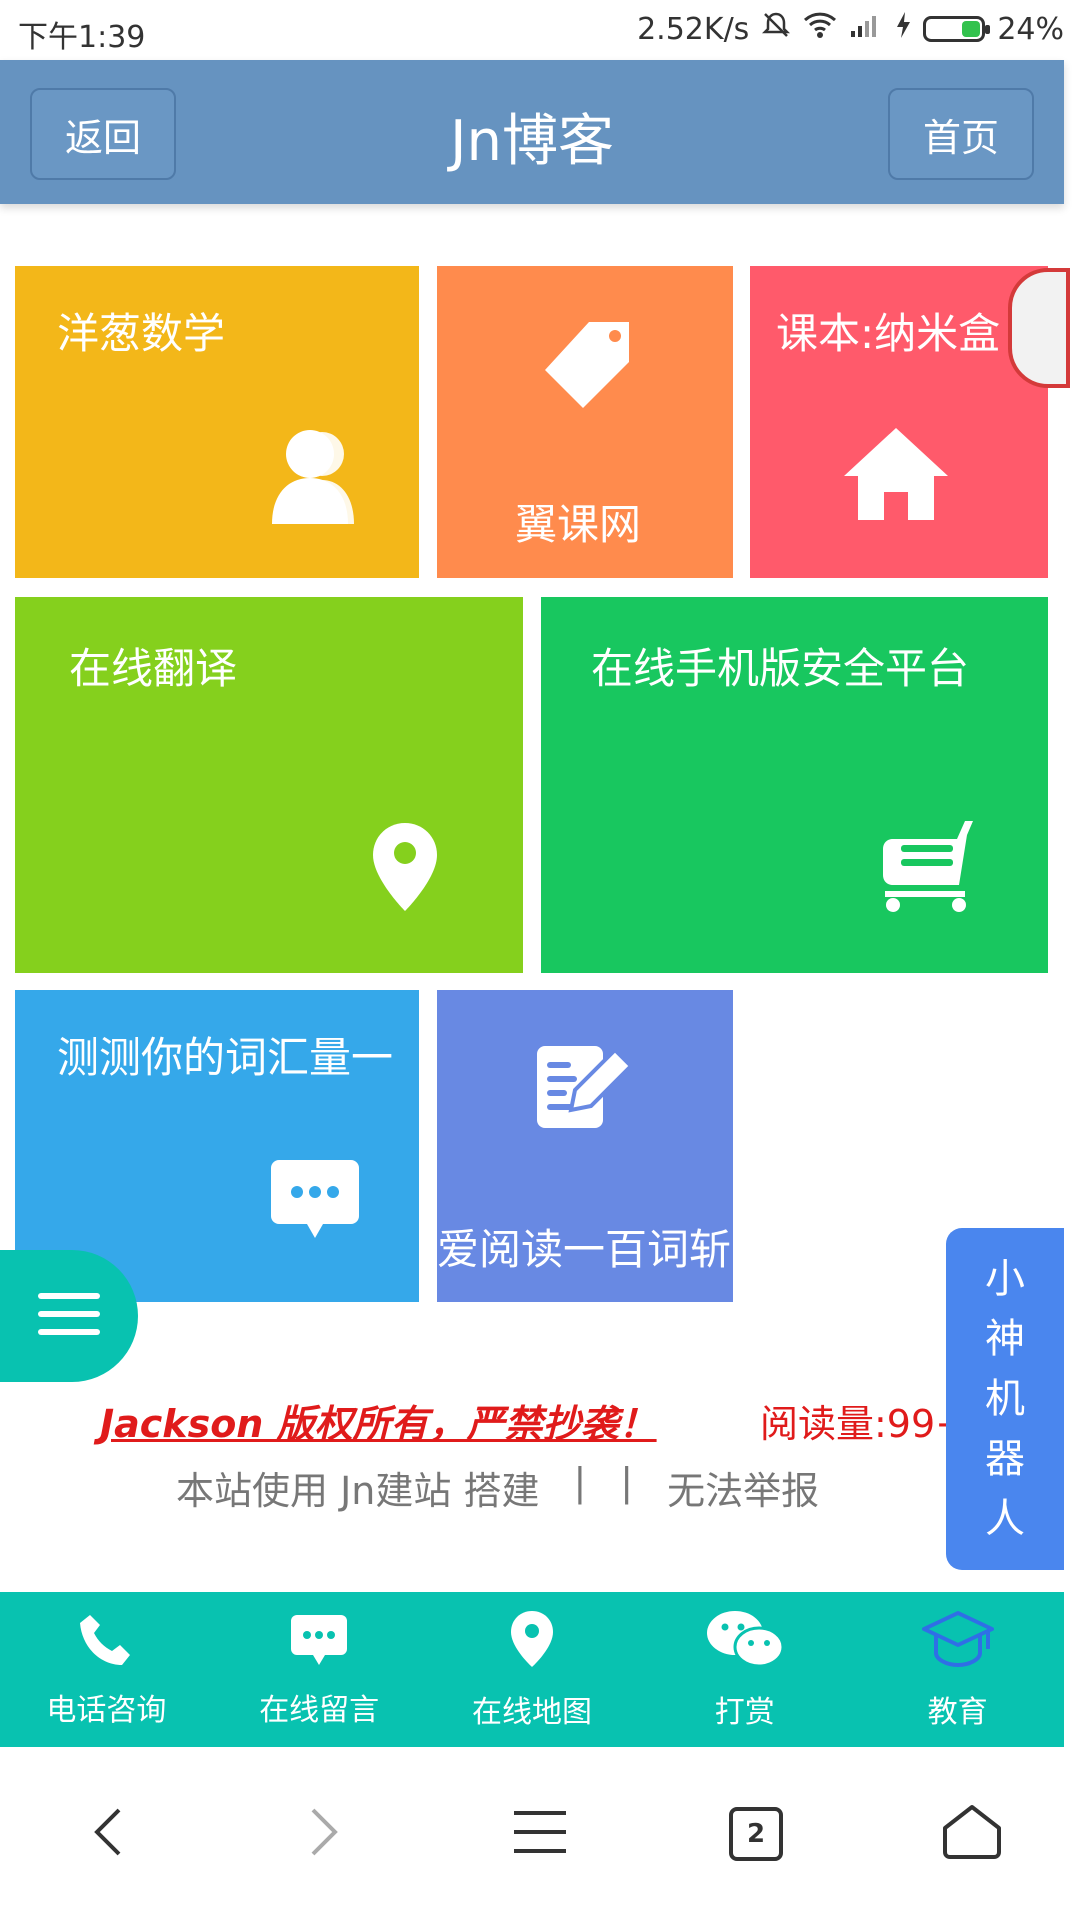  I want to click on shopping-cart-icon, so click(931, 867).